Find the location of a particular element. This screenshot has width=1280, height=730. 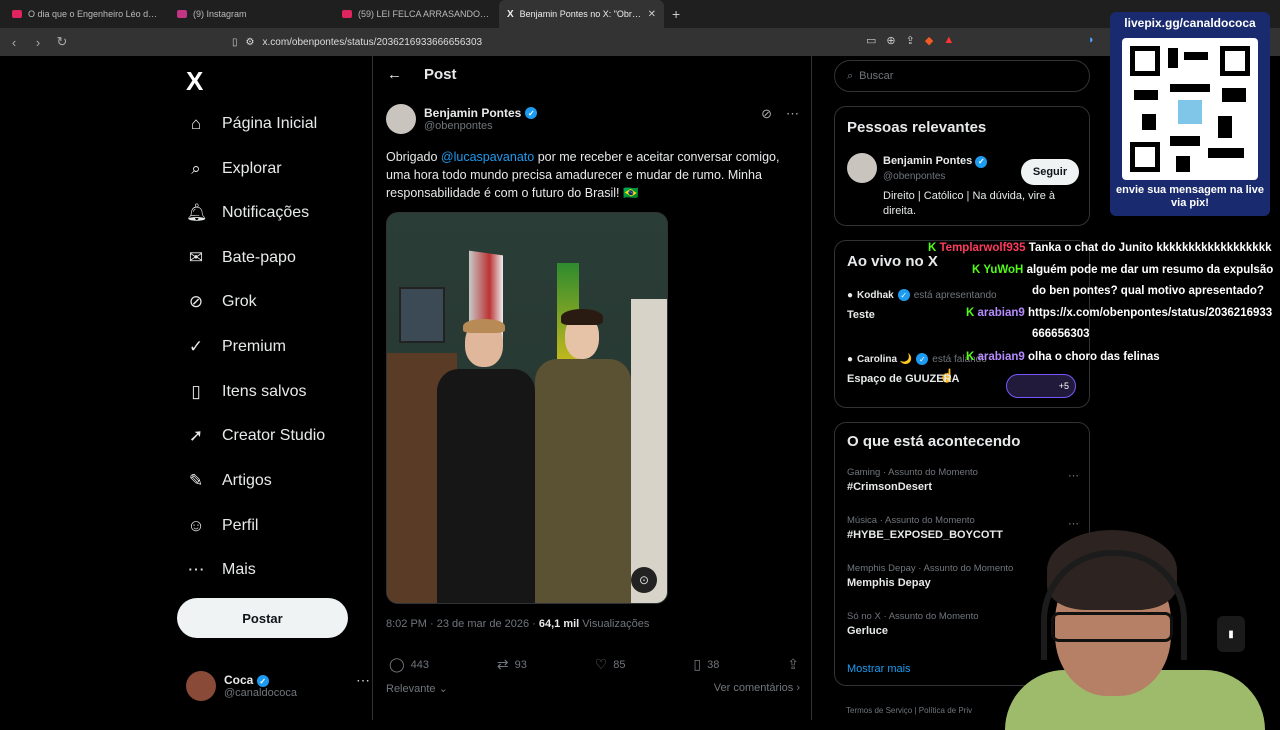

x-logo: X is located at coordinates (194, 81).